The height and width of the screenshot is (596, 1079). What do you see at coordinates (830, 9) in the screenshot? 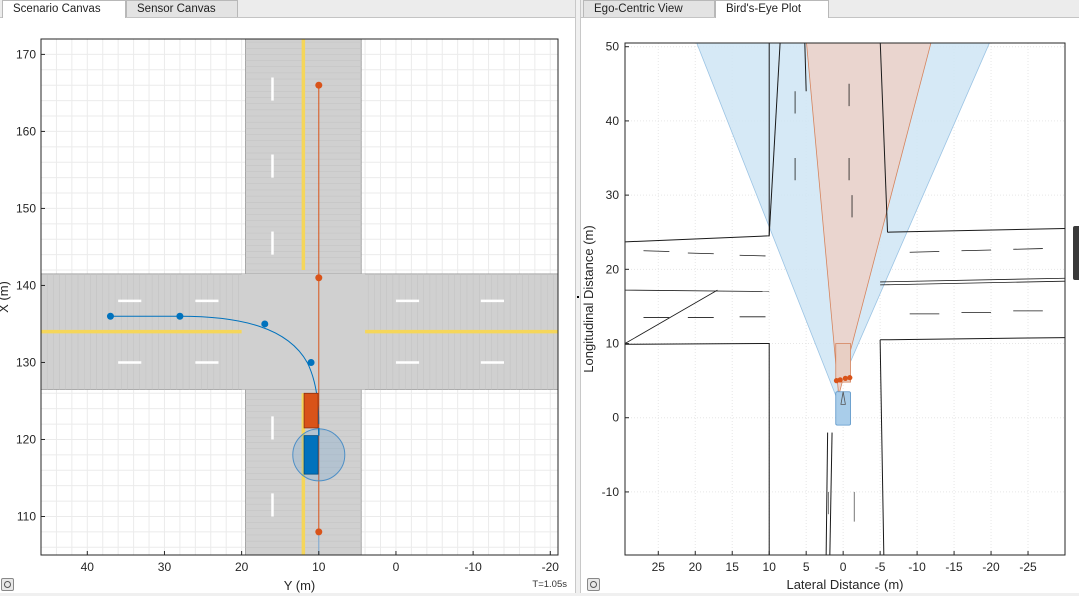
I see `right-tabbar: Ego-Centric View Bird's-Eye Plot` at bounding box center [830, 9].